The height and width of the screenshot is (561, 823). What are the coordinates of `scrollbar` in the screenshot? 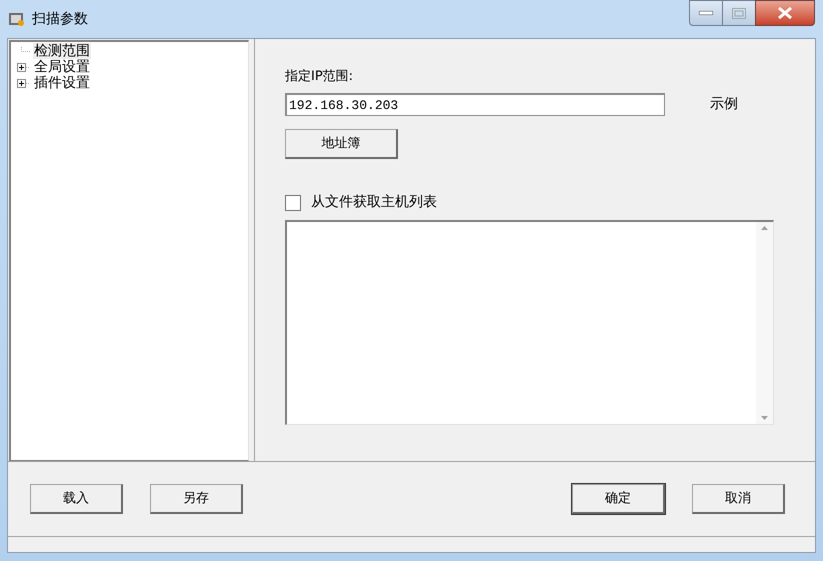 It's located at (764, 323).